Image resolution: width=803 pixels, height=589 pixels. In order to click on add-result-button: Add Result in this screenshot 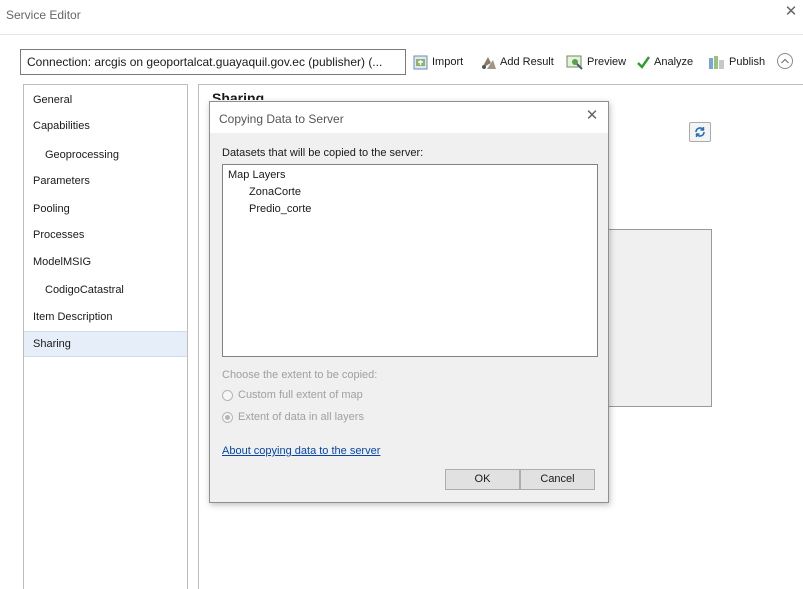, I will do `click(516, 62)`.